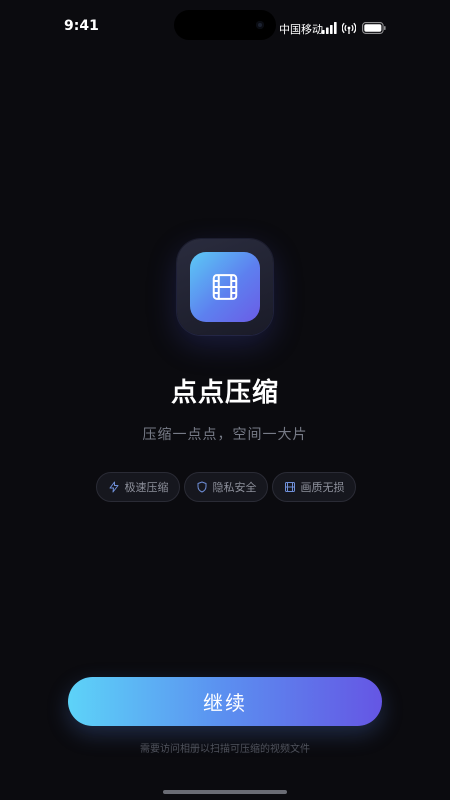  Describe the element at coordinates (260, 25) in the screenshot. I see `camera-icon` at that location.